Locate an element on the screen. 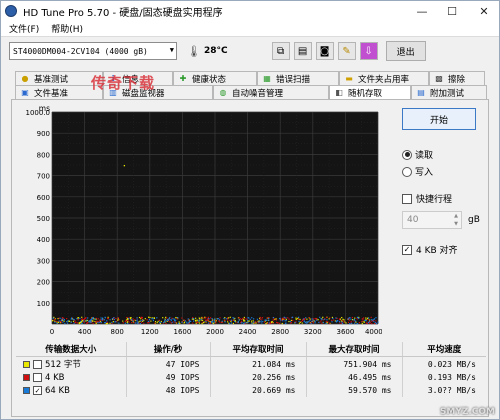 This screenshot has width=500, height=420. menu-file: 文件(F) is located at coordinates (24, 28).